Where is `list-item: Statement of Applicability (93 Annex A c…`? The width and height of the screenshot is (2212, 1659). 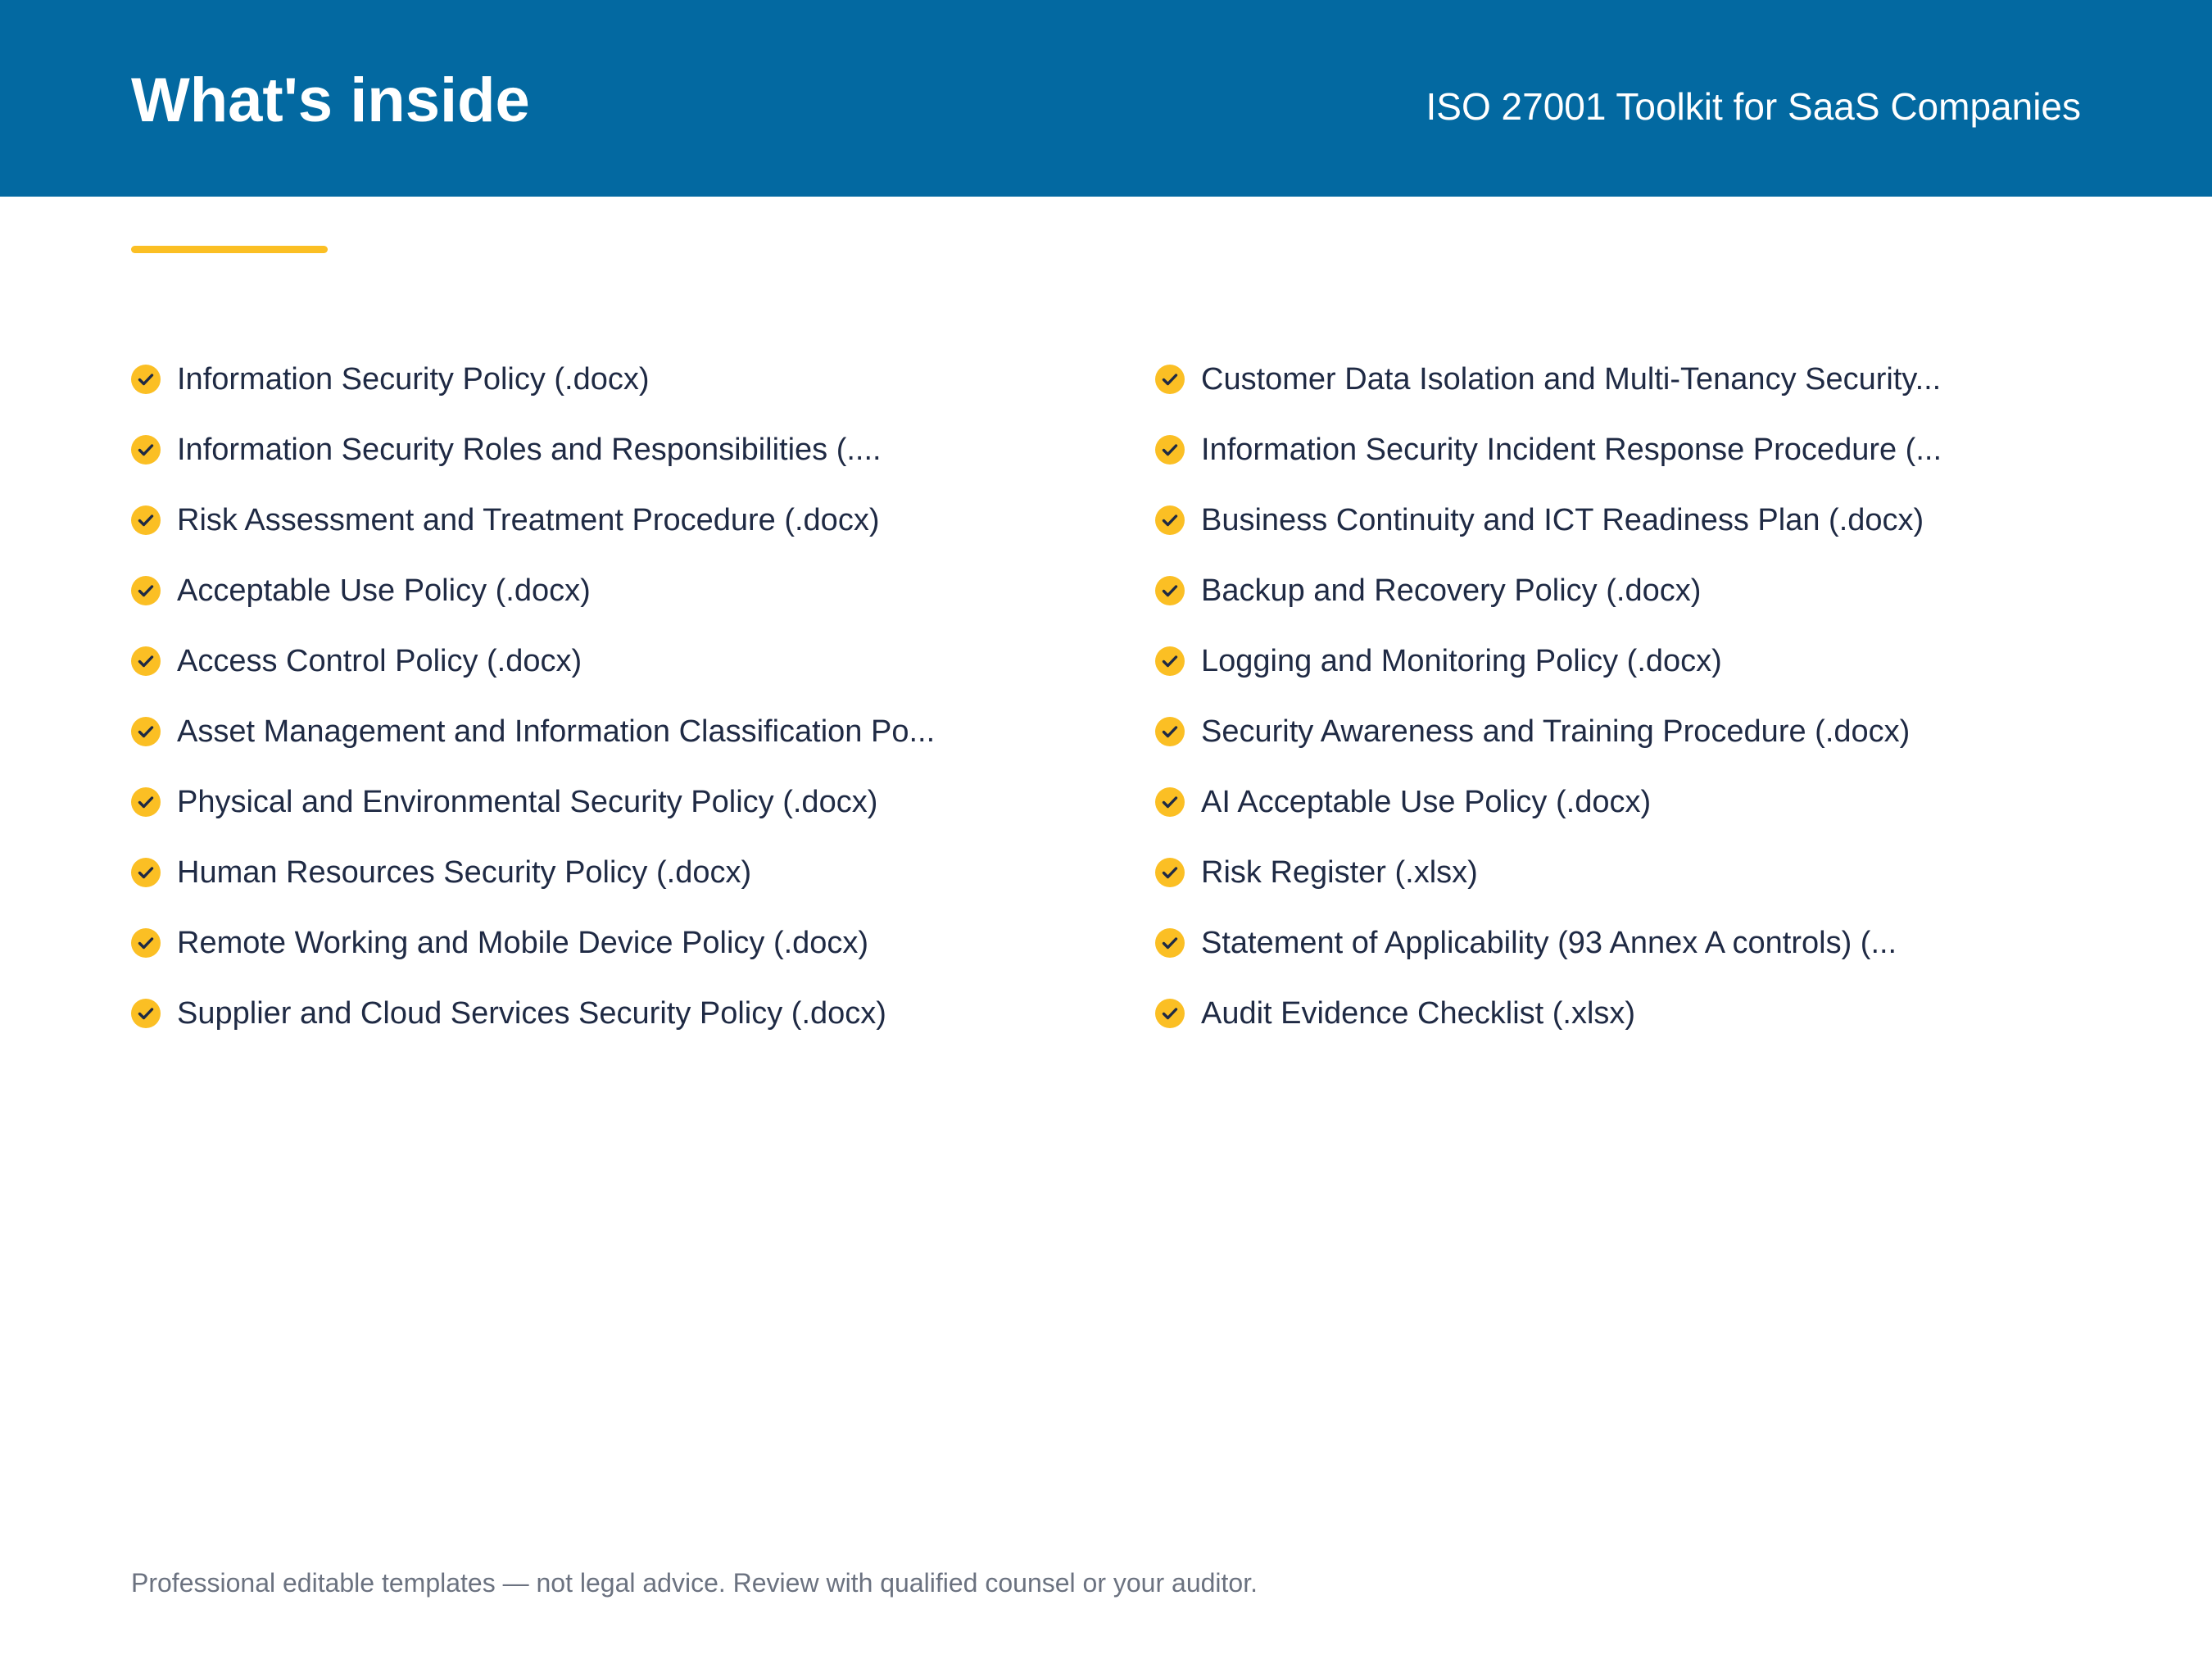 list-item: Statement of Applicability (93 Annex A c… is located at coordinates (1638, 943).